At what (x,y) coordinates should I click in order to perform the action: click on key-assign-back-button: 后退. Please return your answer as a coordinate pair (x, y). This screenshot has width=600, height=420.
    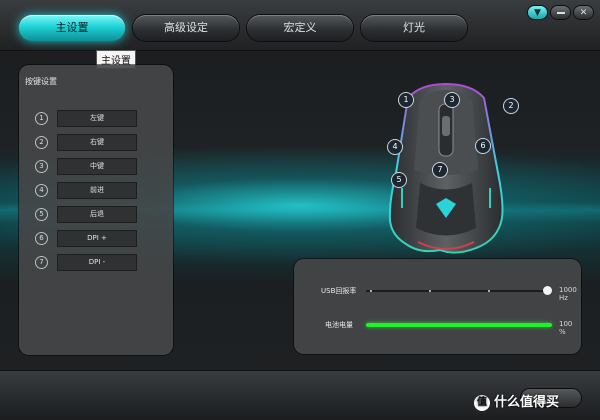
    Looking at the image, I should click on (97, 214).